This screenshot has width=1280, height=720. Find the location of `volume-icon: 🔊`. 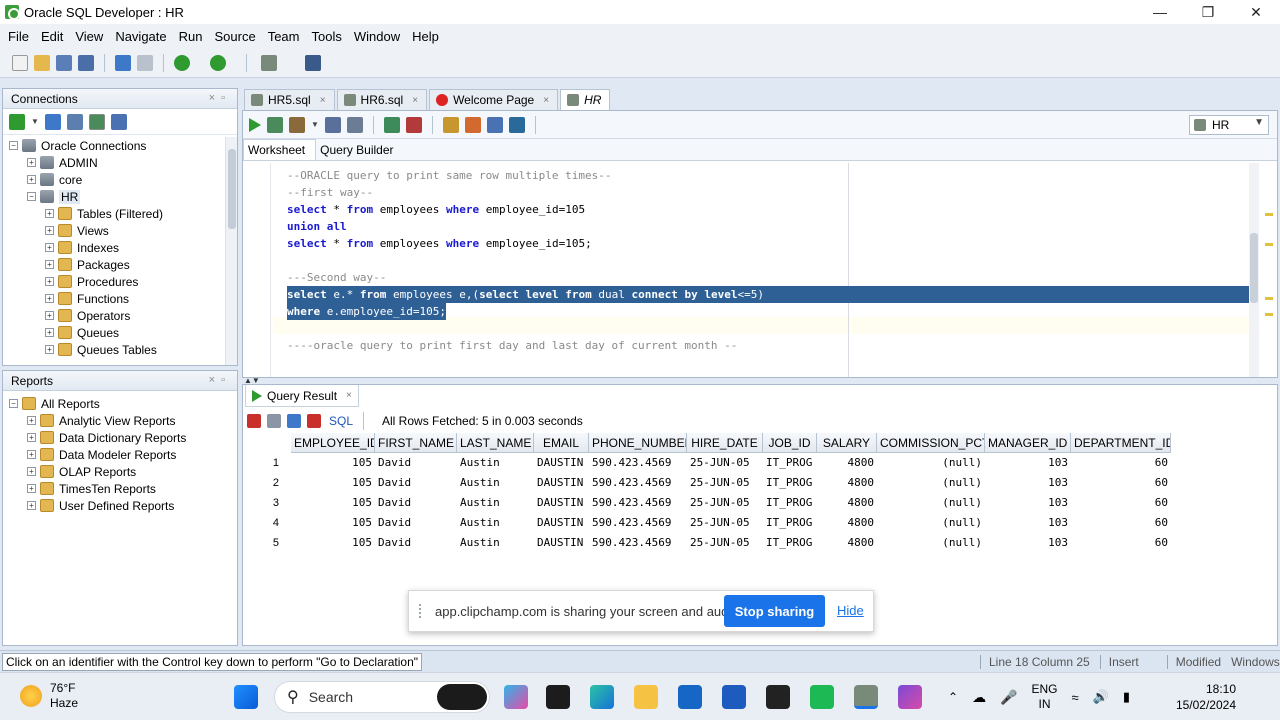

volume-icon: 🔊 is located at coordinates (1101, 697).